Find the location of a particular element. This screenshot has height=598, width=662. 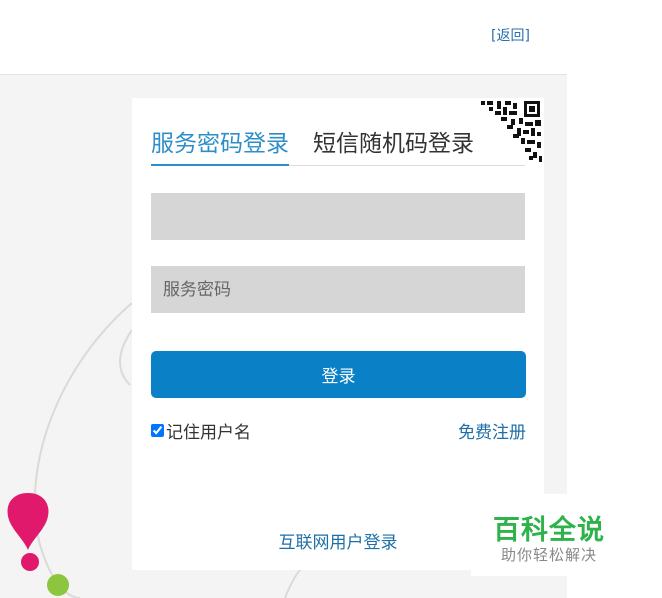

watermark: 百科全说 助你轻松解决 is located at coordinates (555, 535).